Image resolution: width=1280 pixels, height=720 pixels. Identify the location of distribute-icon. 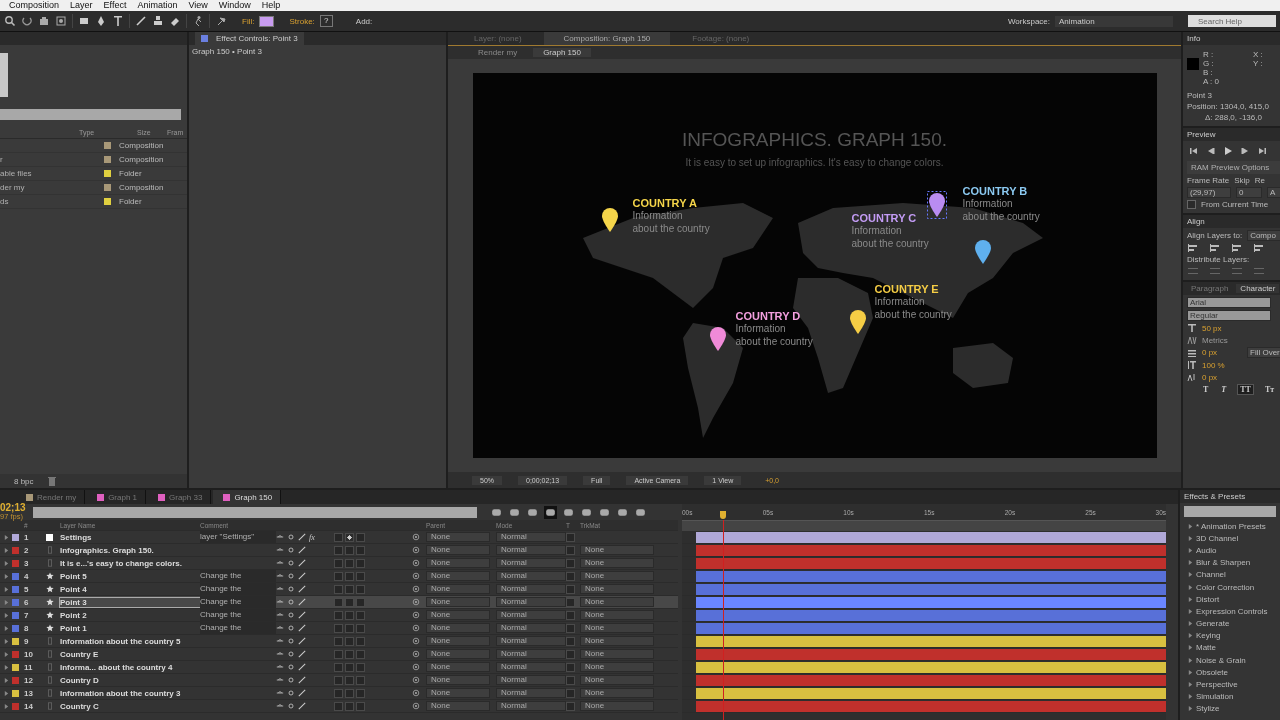
(1215, 271).